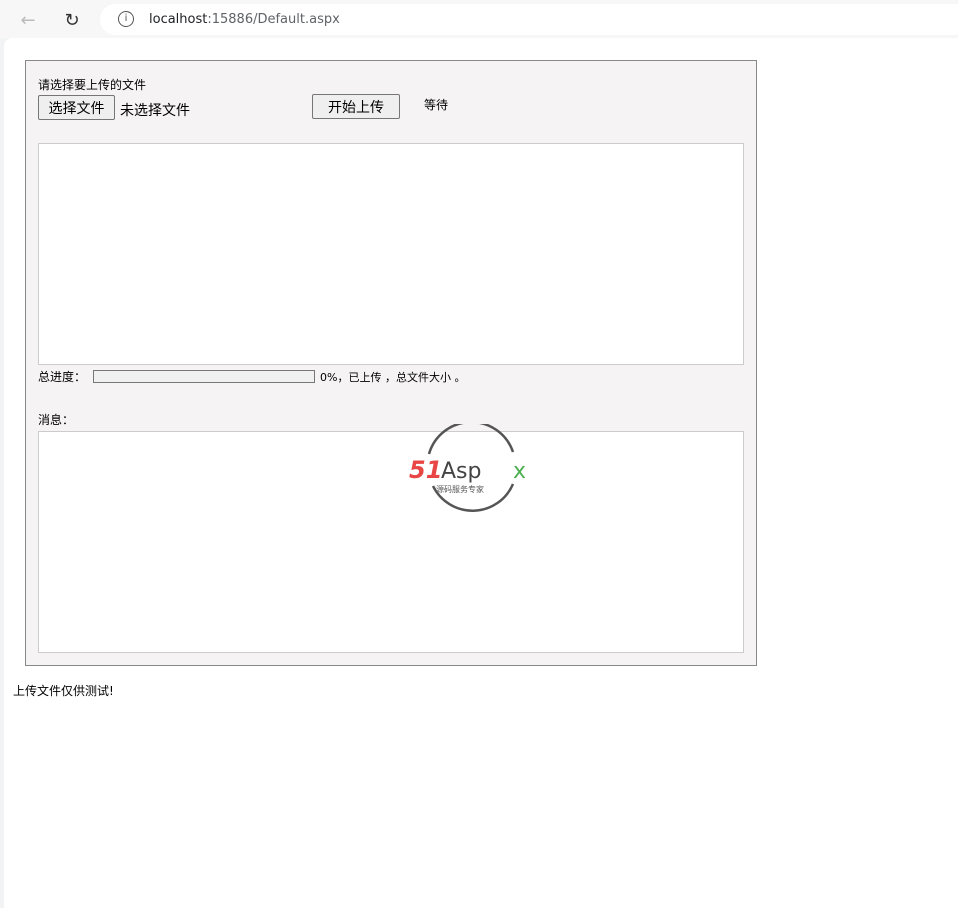 The height and width of the screenshot is (908, 958). What do you see at coordinates (178, 19) in the screenshot?
I see `url-host: localhost` at bounding box center [178, 19].